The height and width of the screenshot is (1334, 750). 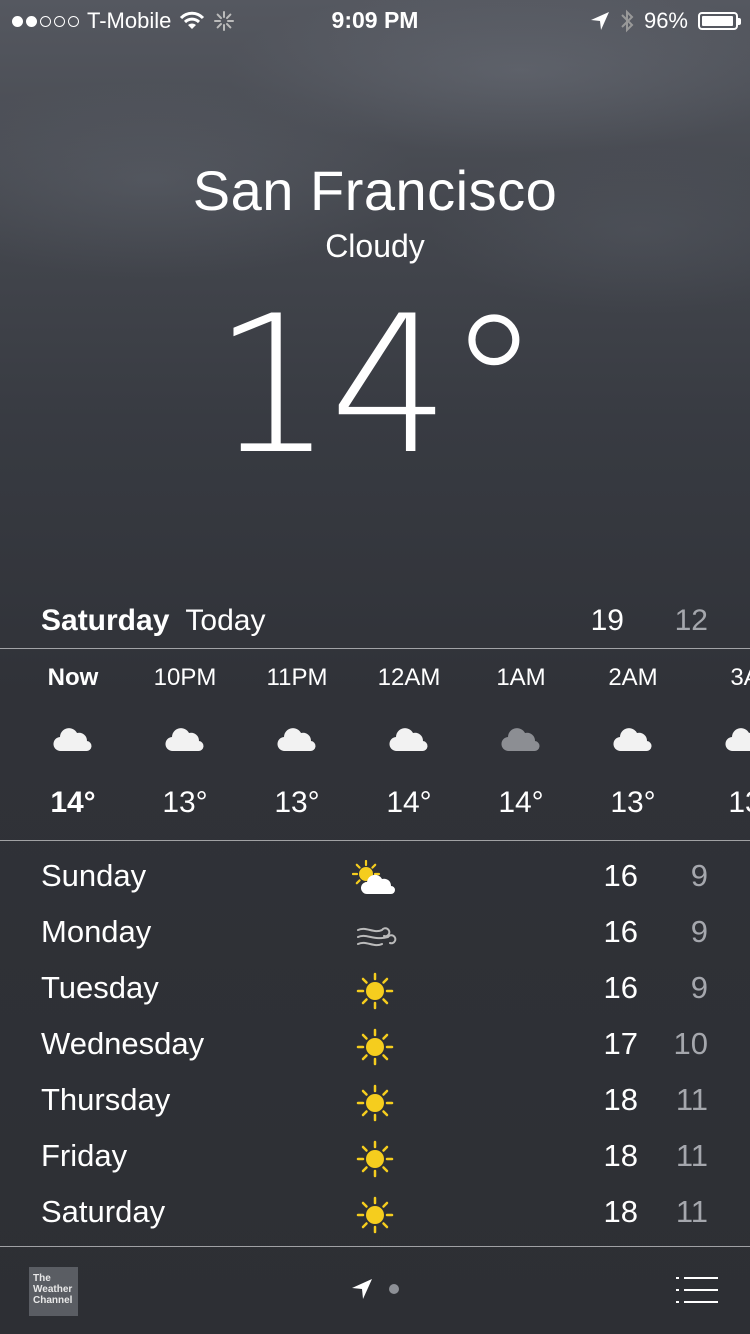 I want to click on current-location-icon, so click(x=362, y=1289).